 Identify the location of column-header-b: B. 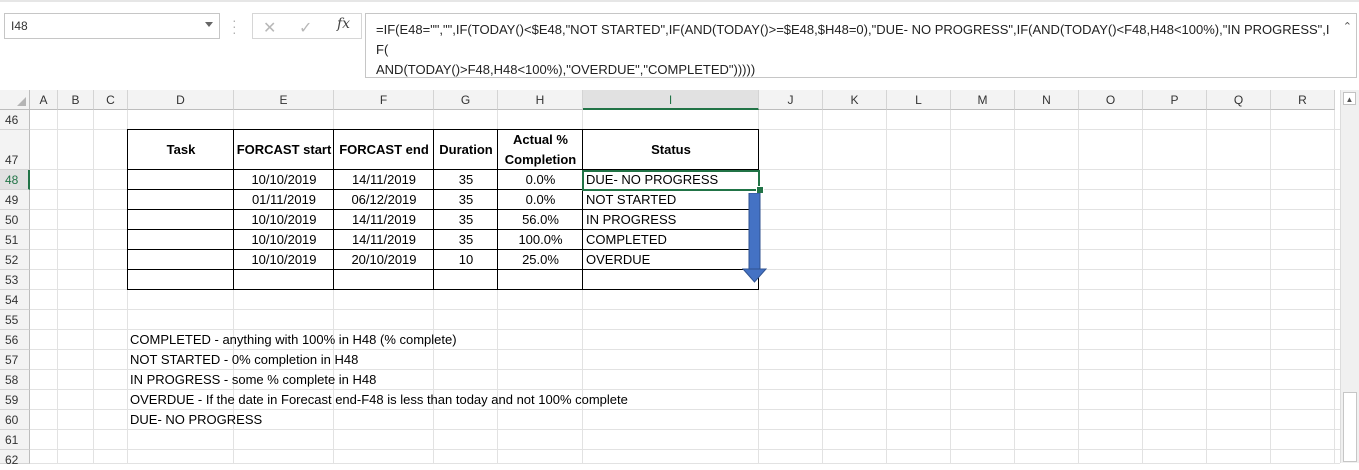
(76, 100).